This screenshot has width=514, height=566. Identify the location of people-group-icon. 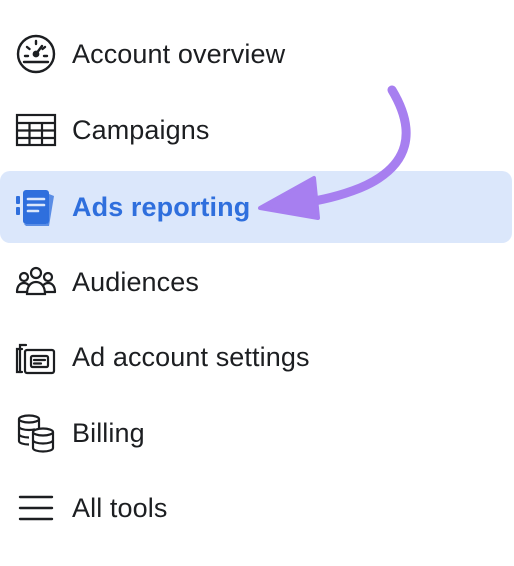
(36, 282).